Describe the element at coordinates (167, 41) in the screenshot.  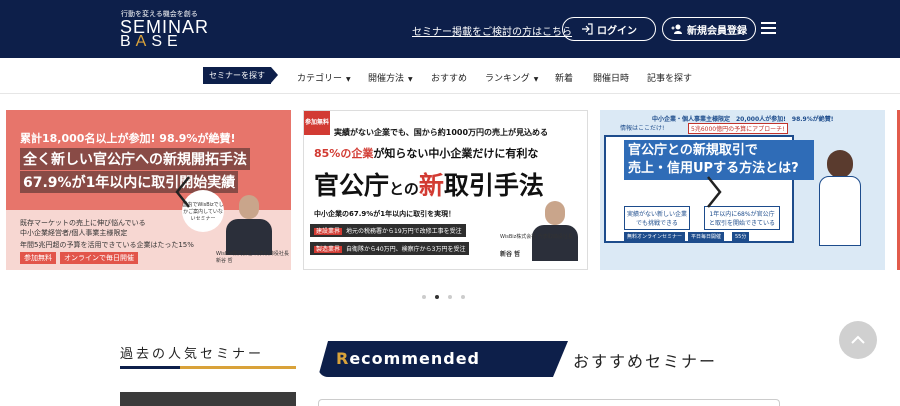
I see `logo-letters-se: SE` at that location.